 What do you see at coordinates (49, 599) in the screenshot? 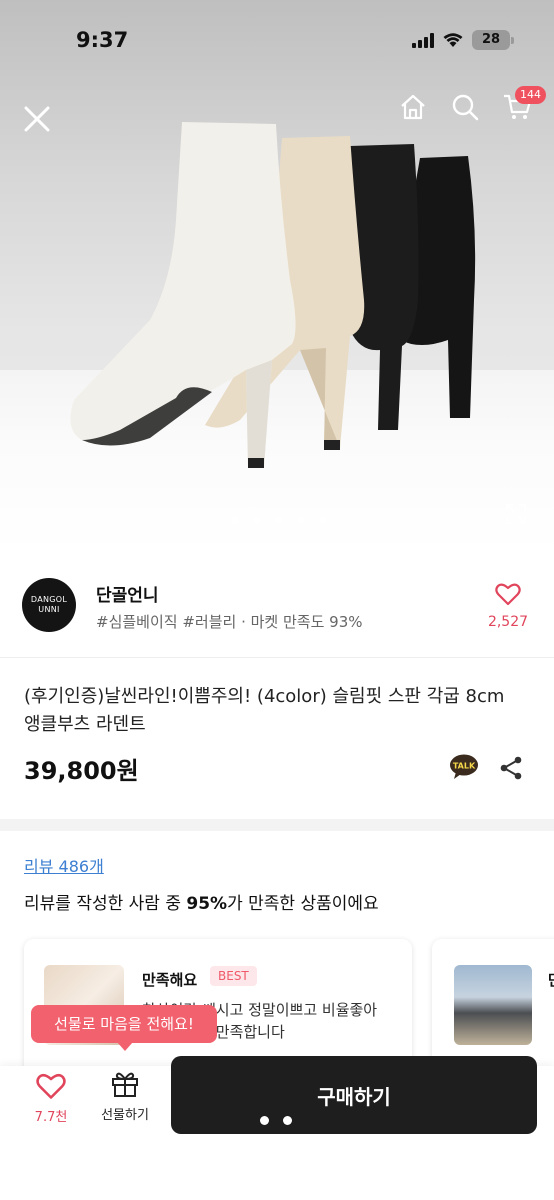
I see `shop-logo-text-line1: DANGOL` at bounding box center [49, 599].